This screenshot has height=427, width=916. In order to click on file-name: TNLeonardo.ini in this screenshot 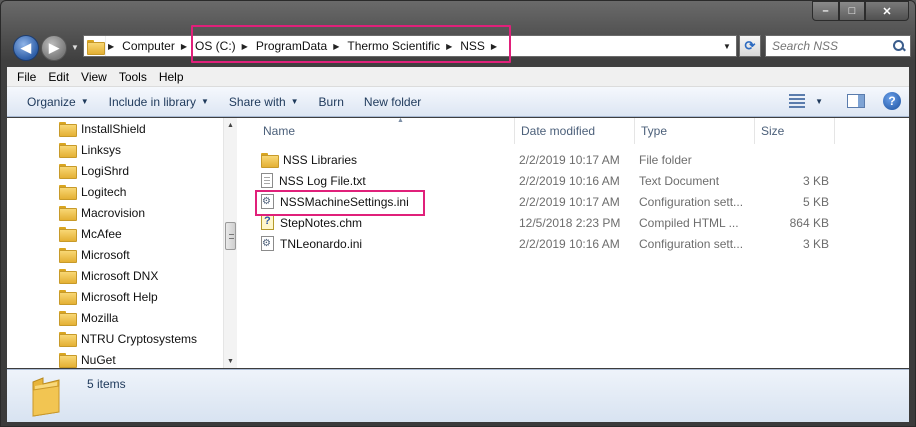, I will do `click(321, 243)`.